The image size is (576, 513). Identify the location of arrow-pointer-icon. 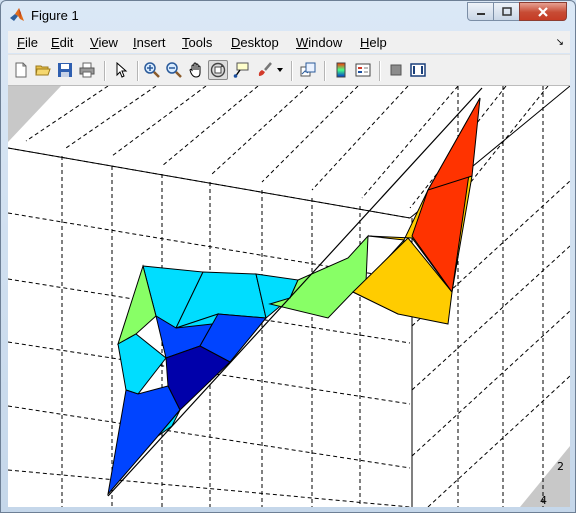
(122, 70).